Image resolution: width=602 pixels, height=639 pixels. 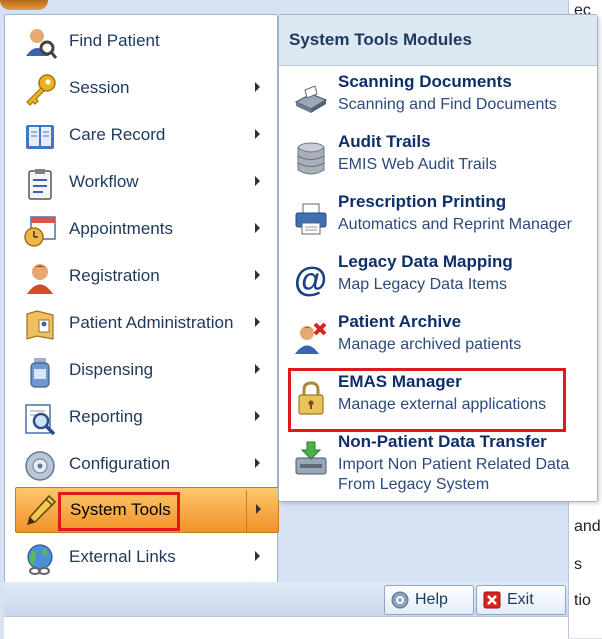 I want to click on appointments-calendar-icon, so click(x=40, y=231).